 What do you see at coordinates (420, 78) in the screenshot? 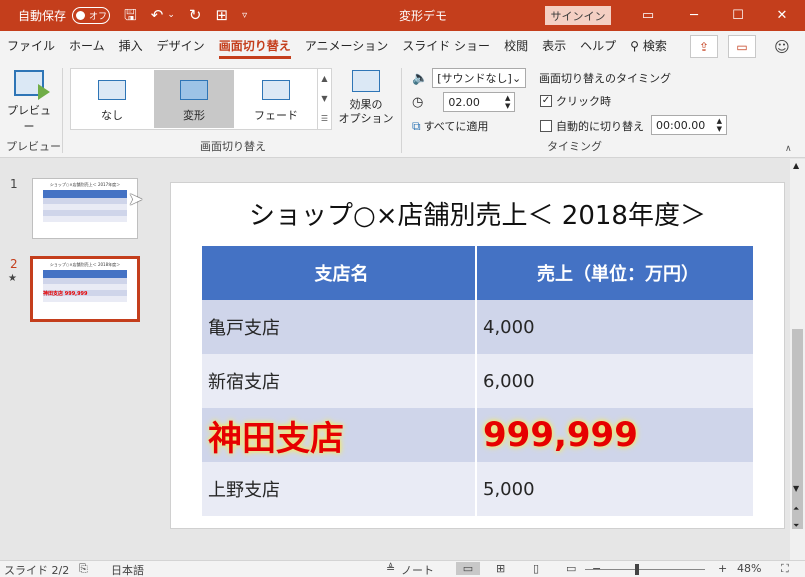
I see `sound-icon: 🔈` at bounding box center [420, 78].